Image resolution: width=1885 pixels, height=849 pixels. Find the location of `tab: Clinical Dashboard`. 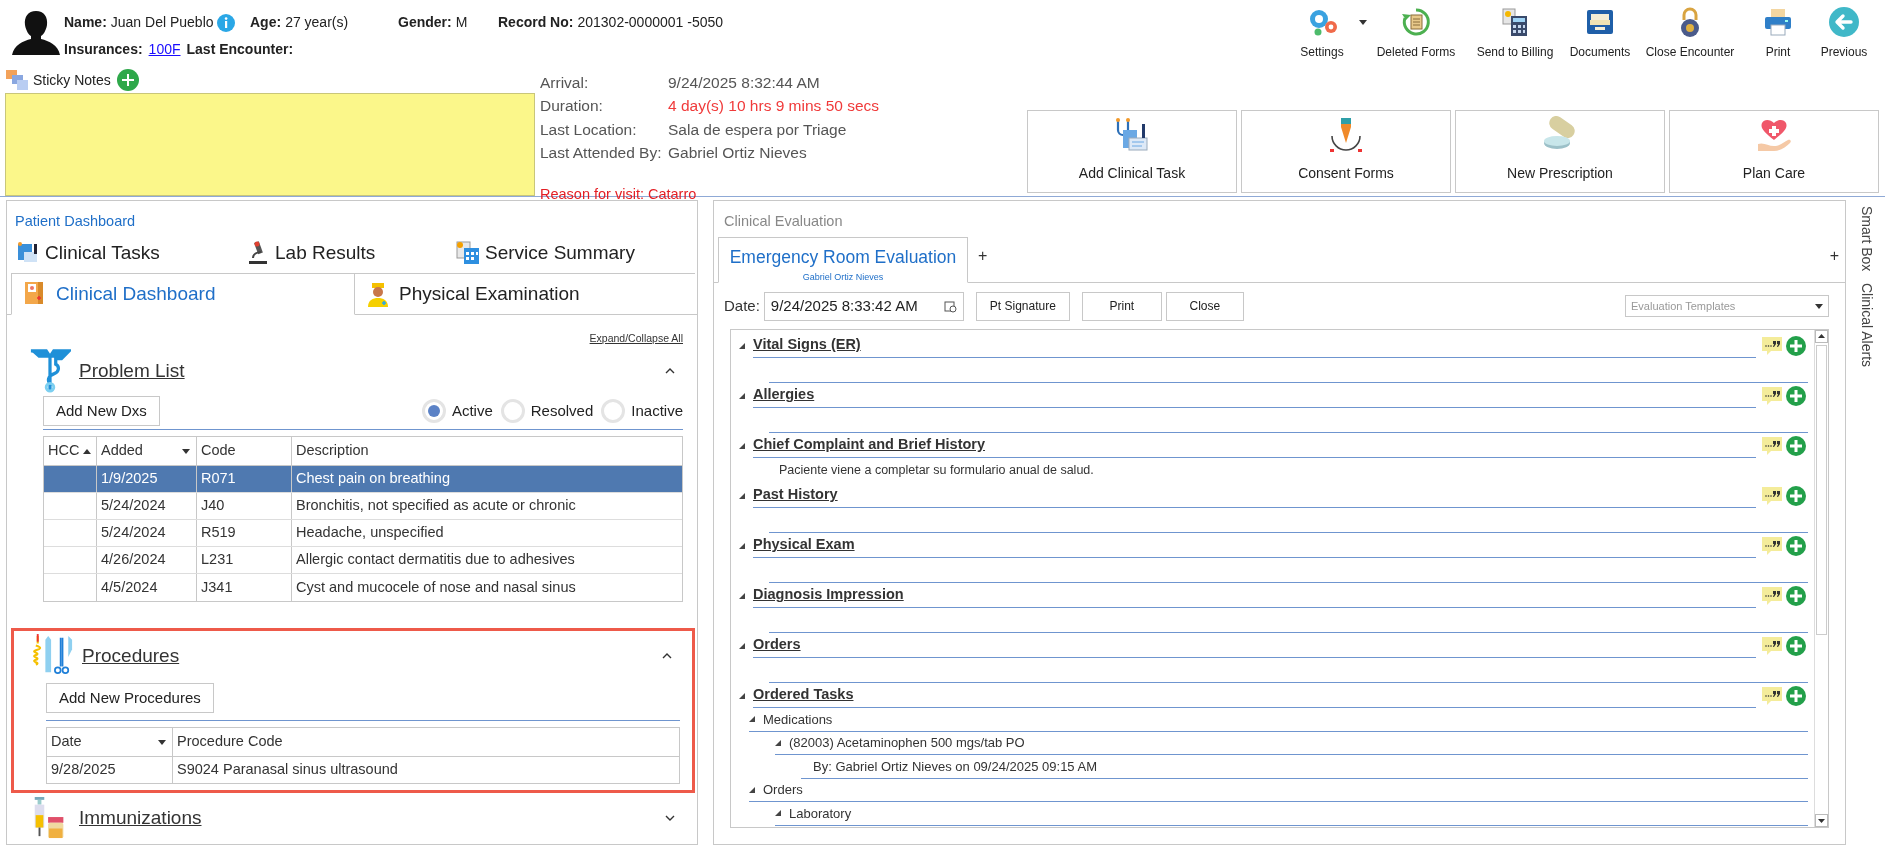

tab: Clinical Dashboard is located at coordinates (183, 294).